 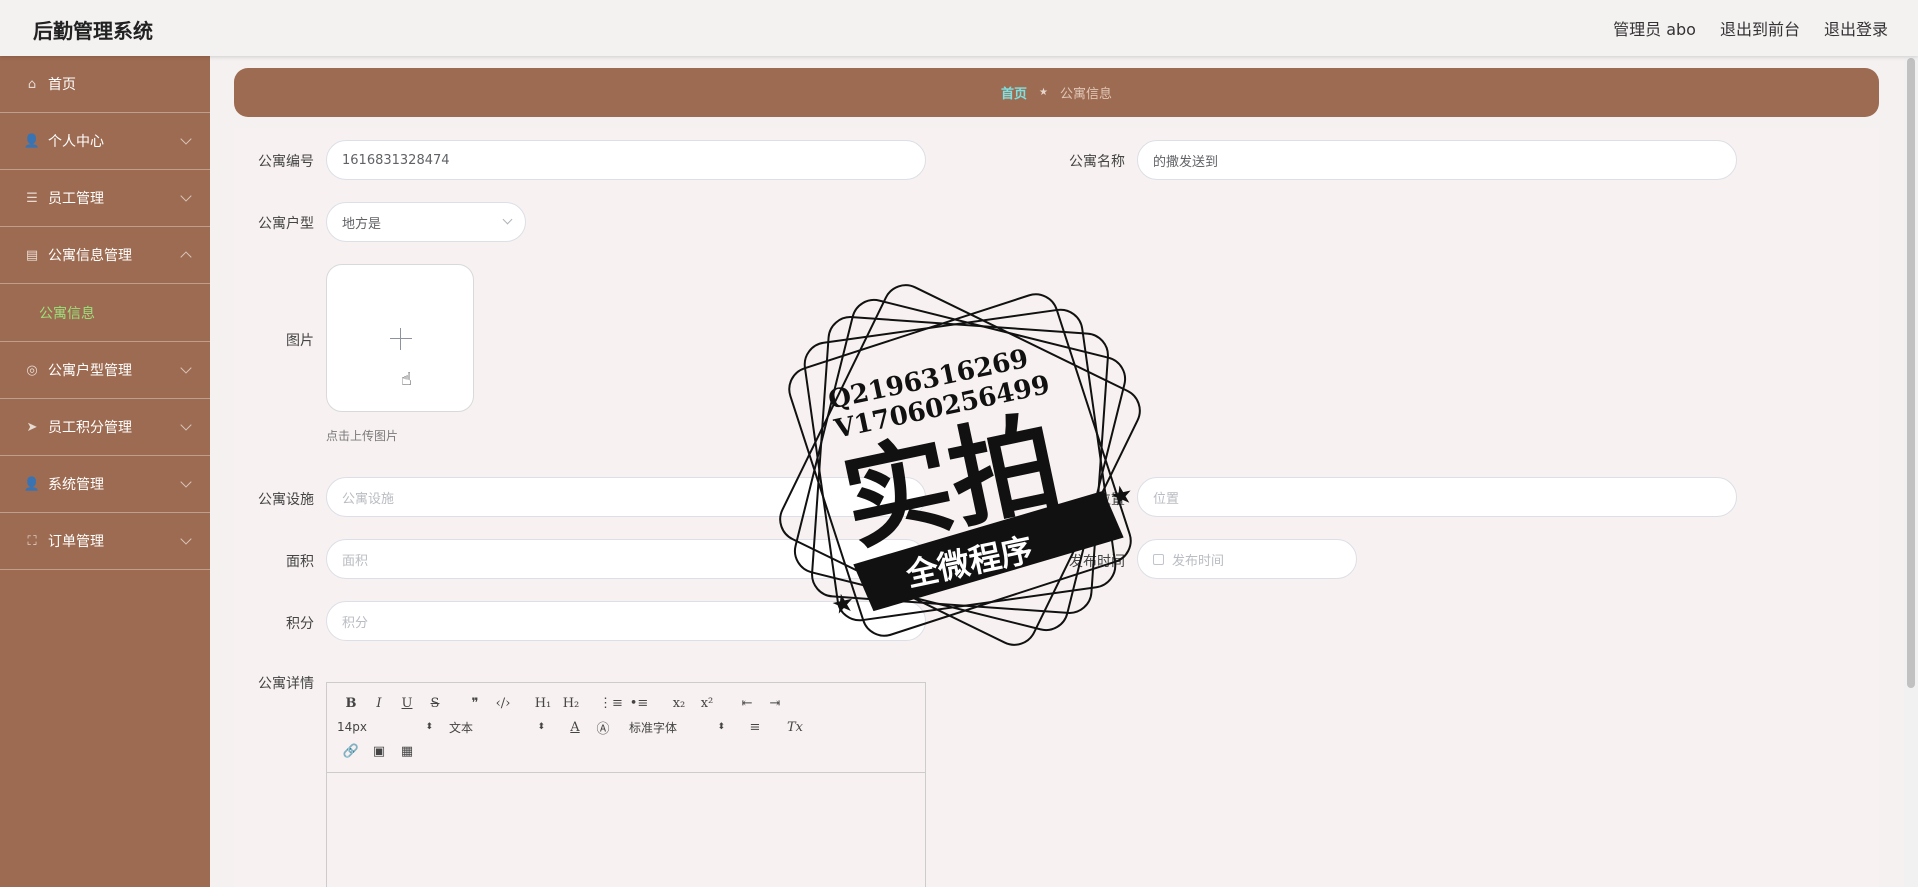 I want to click on block-type-select: 文本 ⬍, so click(x=499, y=727).